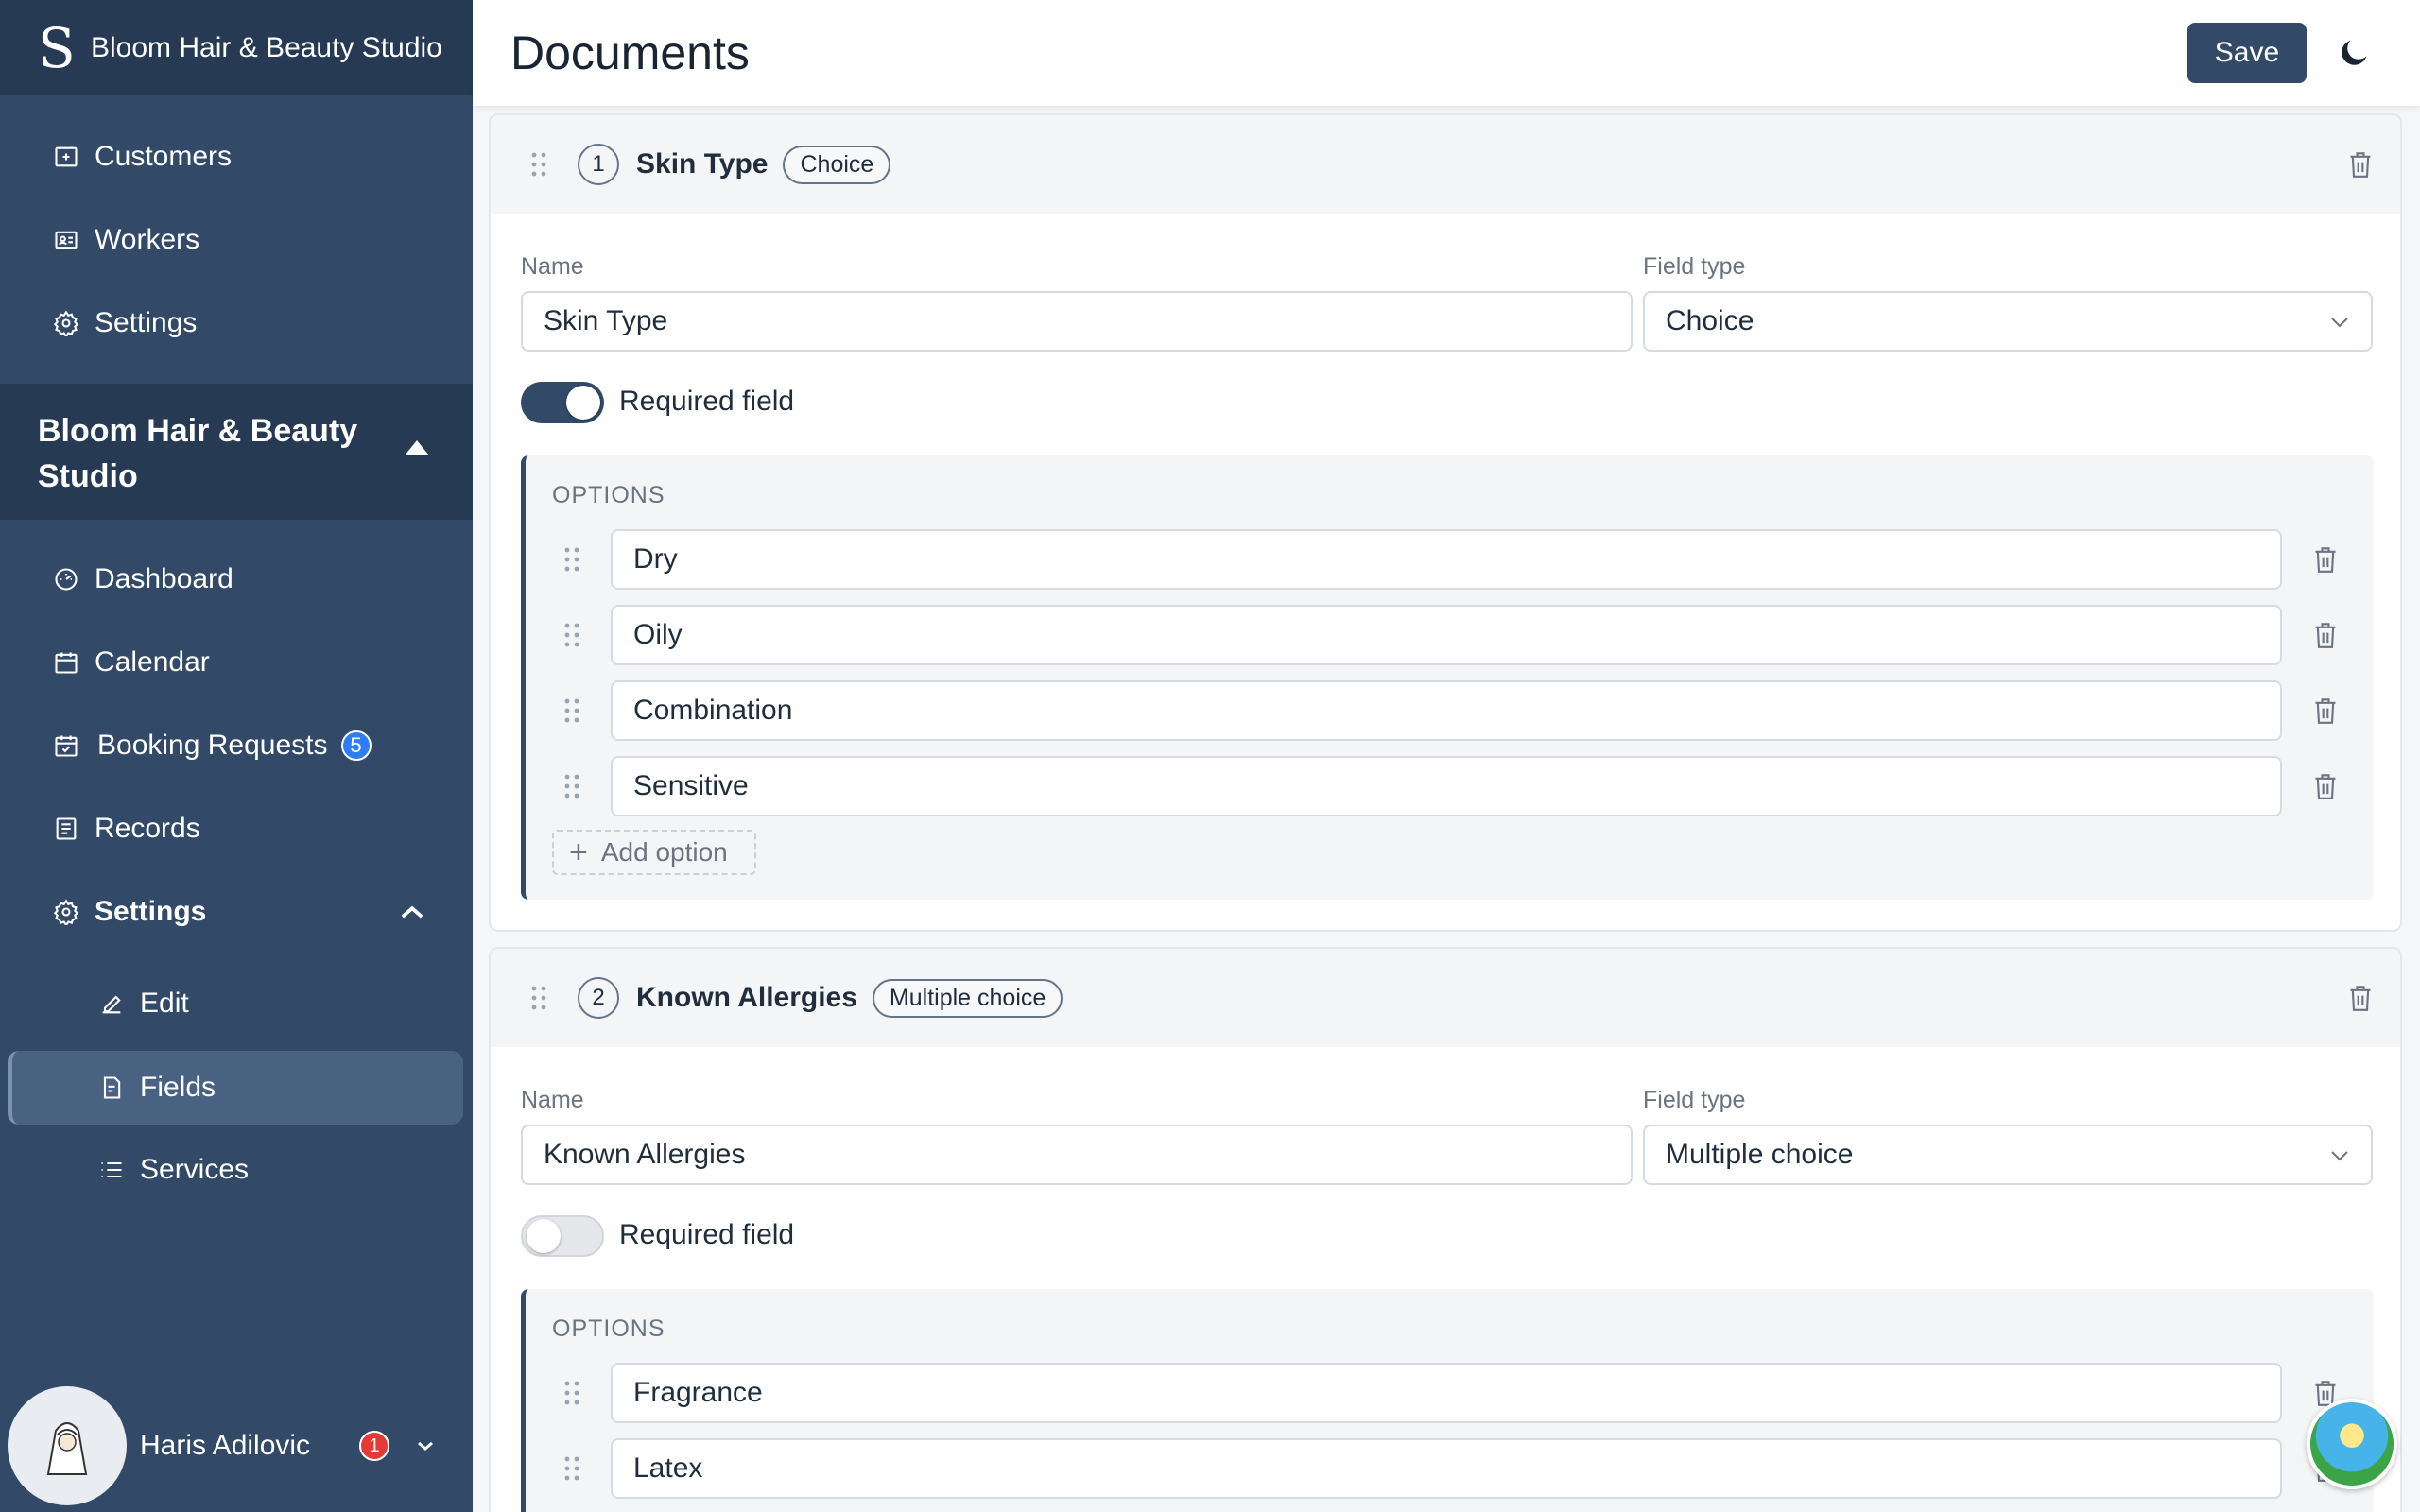 This screenshot has height=1512, width=2420. What do you see at coordinates (2008, 321) in the screenshot?
I see `field-type-select: Choice` at bounding box center [2008, 321].